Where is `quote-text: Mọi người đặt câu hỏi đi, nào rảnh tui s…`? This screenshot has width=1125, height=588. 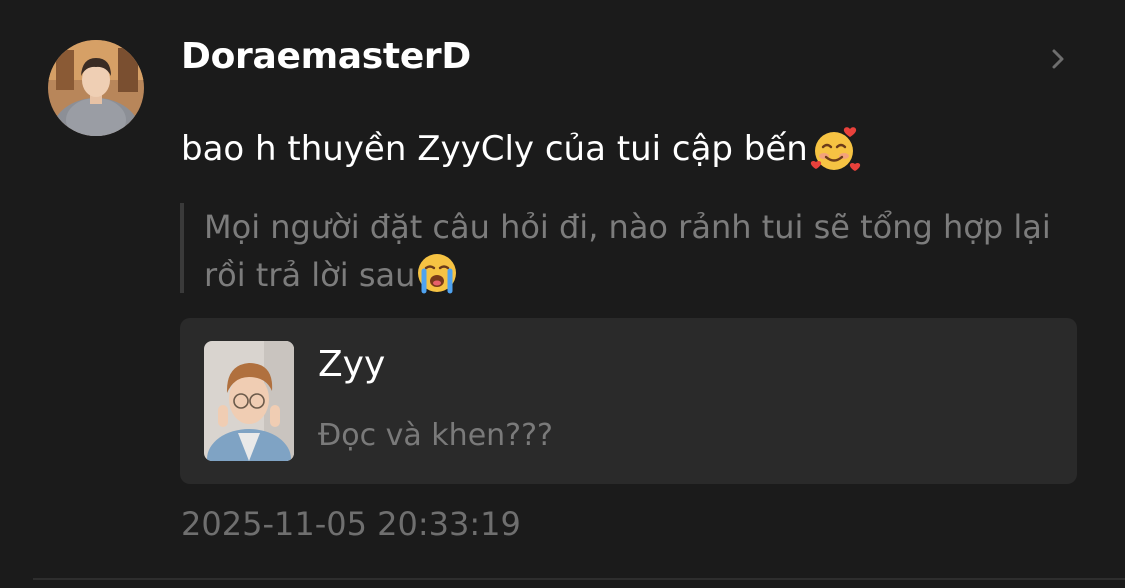 quote-text: Mọi người đặt câu hỏi đi, nào rảnh tui s… is located at coordinates (629, 251).